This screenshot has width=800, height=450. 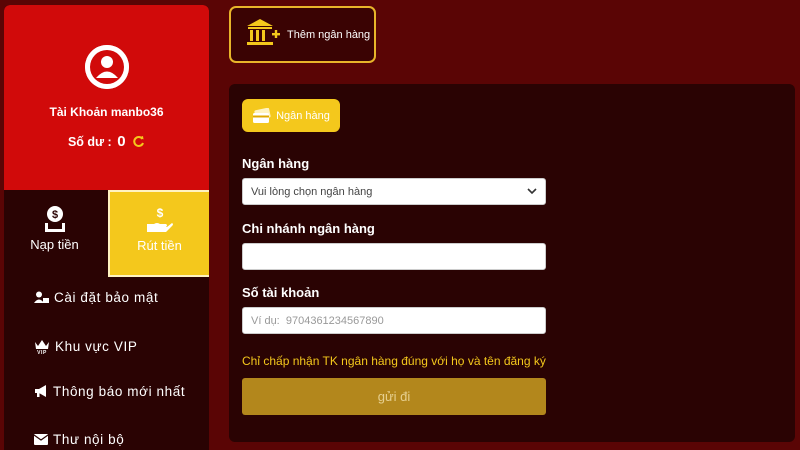 What do you see at coordinates (42, 352) in the screenshot?
I see `svg-text: VIP` at bounding box center [42, 352].